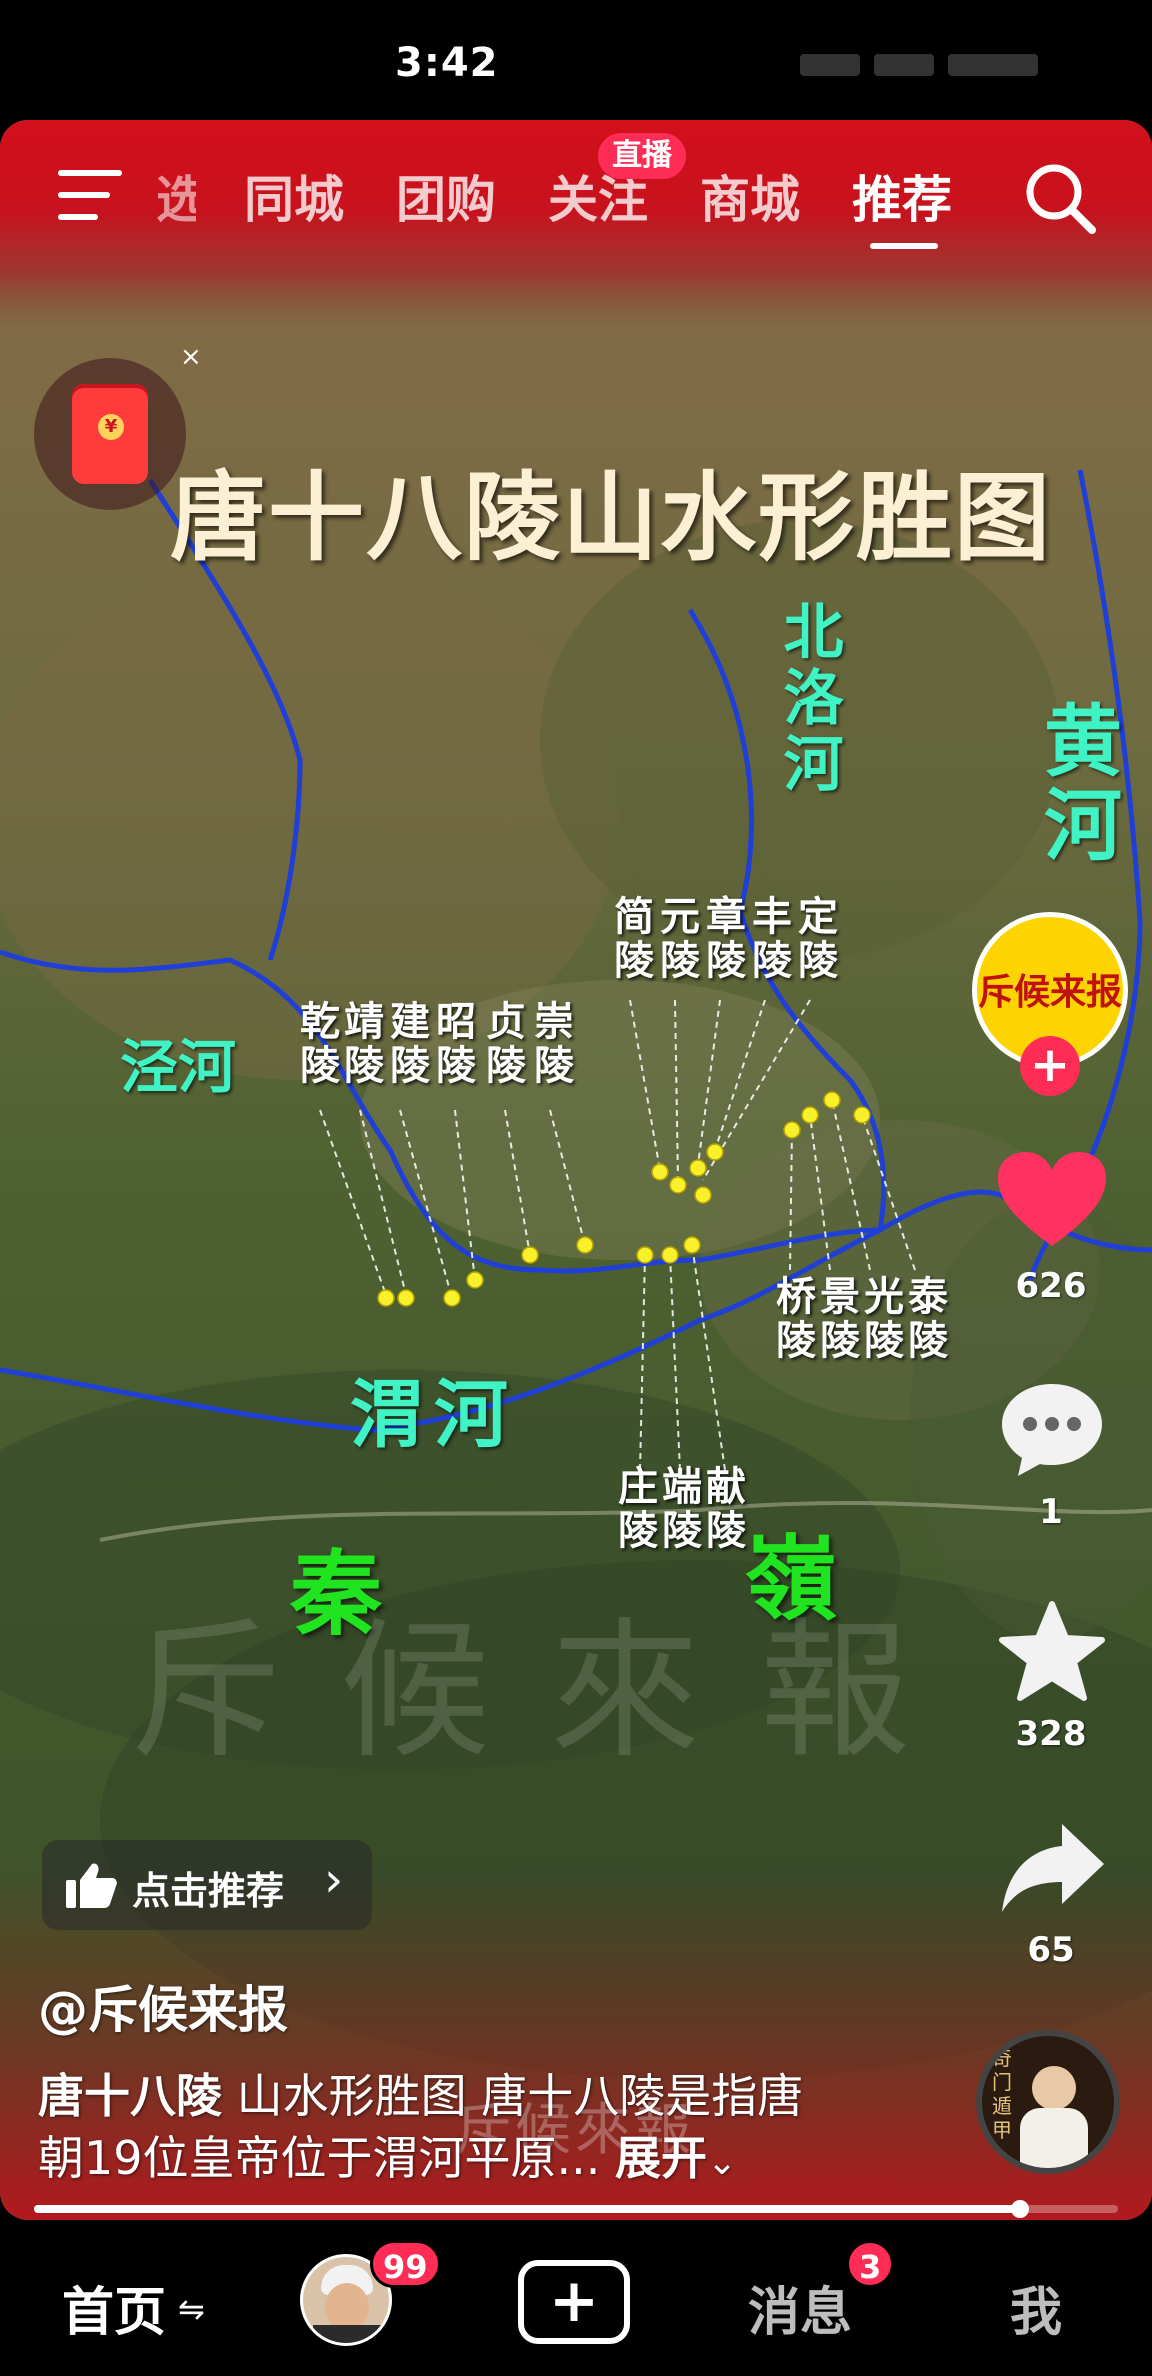 Image resolution: width=1152 pixels, height=2376 pixels. Describe the element at coordinates (993, 65) in the screenshot. I see `battery-icon` at that location.